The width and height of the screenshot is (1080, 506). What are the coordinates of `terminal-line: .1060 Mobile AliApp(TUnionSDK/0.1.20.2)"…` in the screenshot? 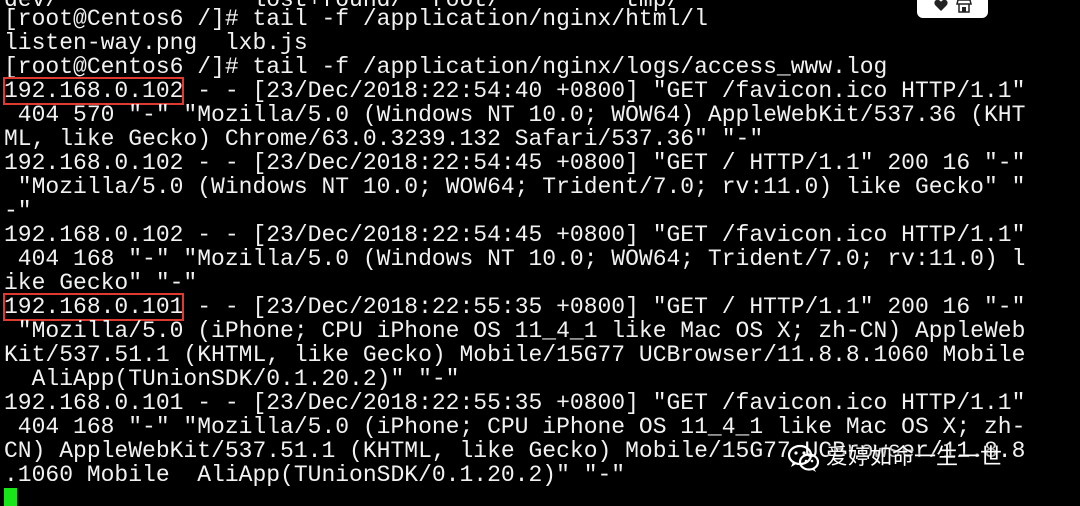 It's located at (315, 475).